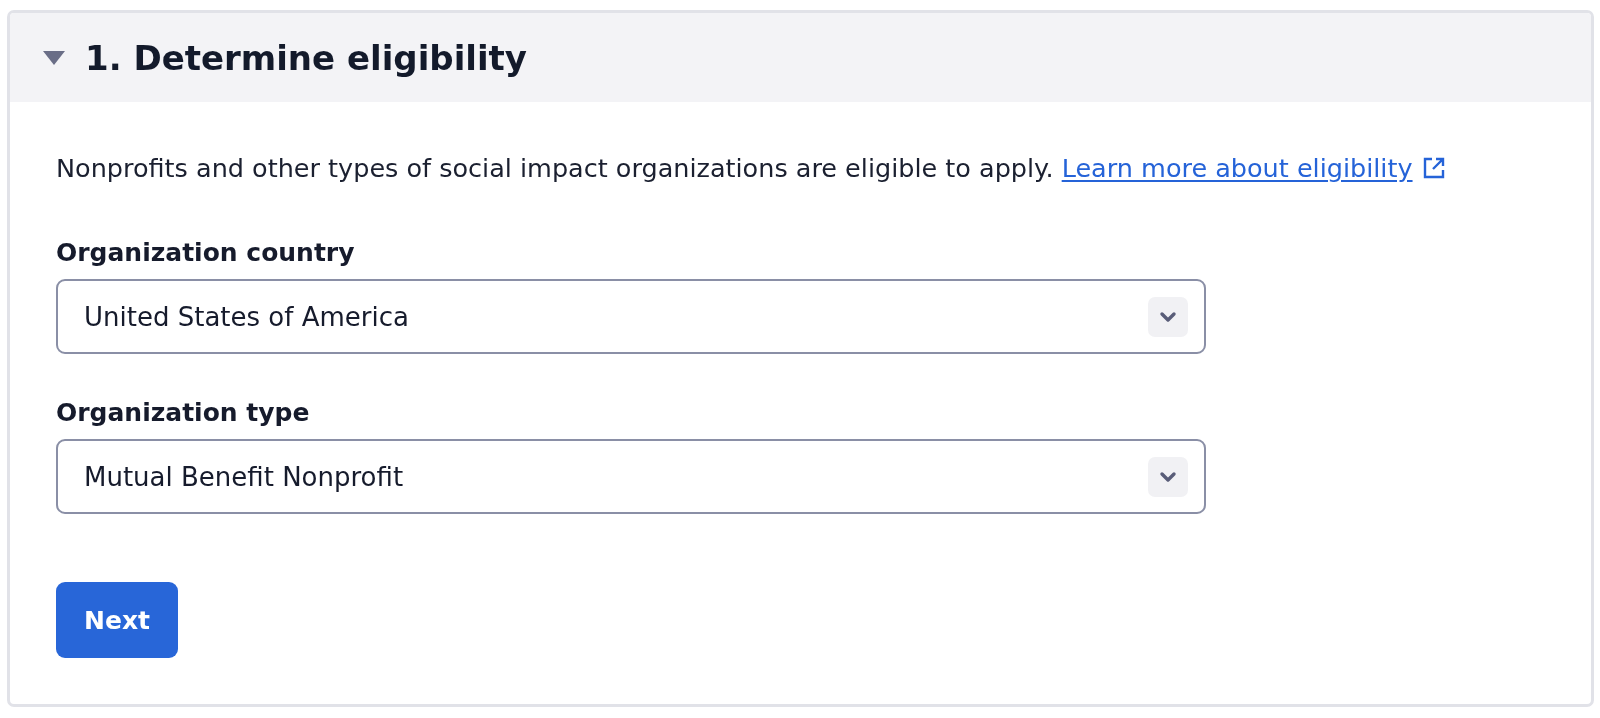 The image size is (1600, 718). I want to click on section-header: 1. Determine eligibility, so click(800, 57).